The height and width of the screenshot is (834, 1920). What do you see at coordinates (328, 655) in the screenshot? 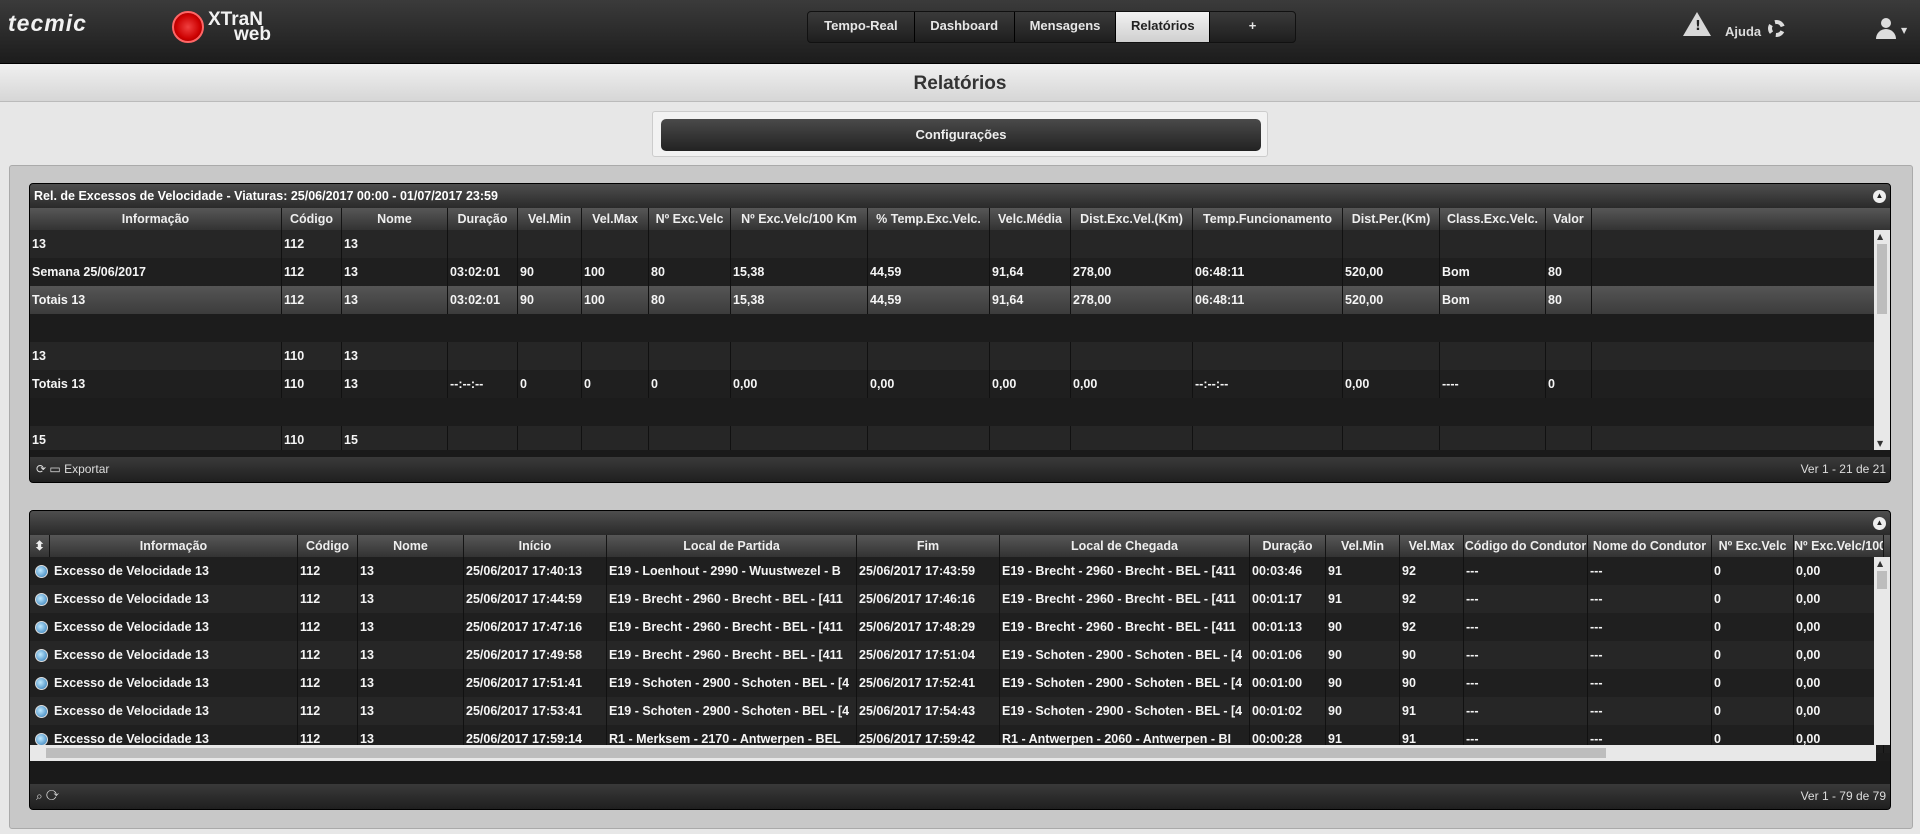
I see `table-cell: 112` at bounding box center [328, 655].